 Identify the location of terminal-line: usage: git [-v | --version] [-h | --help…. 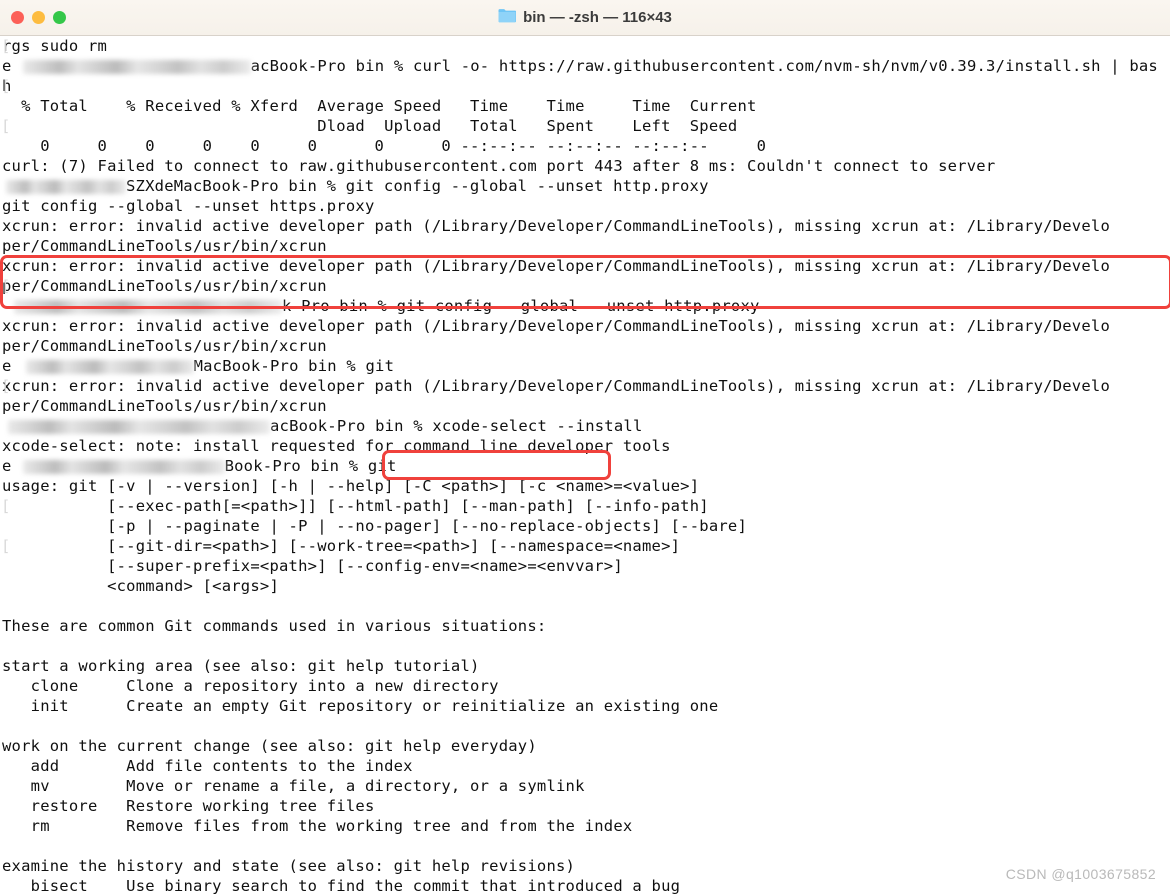
(585, 486).